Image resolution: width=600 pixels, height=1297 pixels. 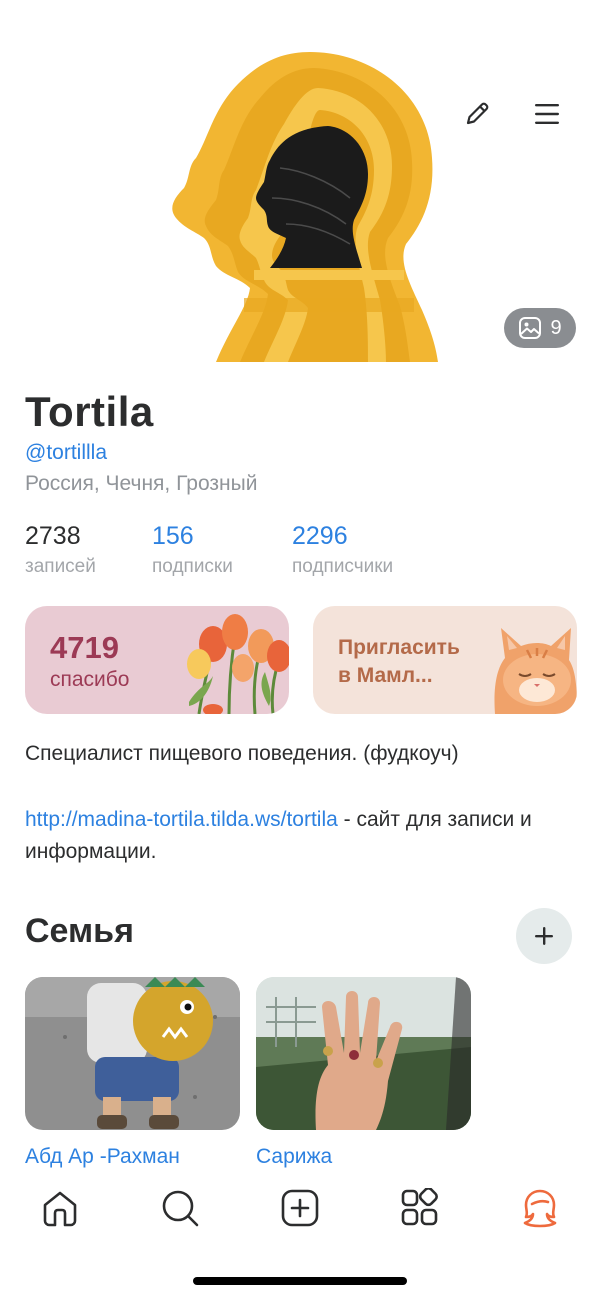 I want to click on stat-posts: 2738 записей, so click(x=60, y=549).